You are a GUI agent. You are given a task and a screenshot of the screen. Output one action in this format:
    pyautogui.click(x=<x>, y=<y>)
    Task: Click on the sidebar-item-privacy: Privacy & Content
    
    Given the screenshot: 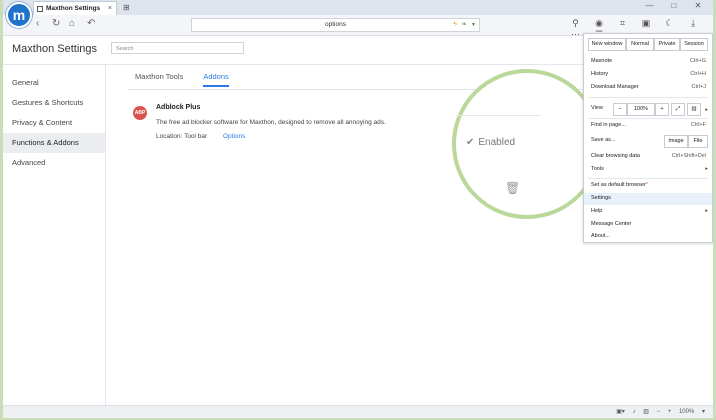 What is the action you would take?
    pyautogui.click(x=54, y=123)
    